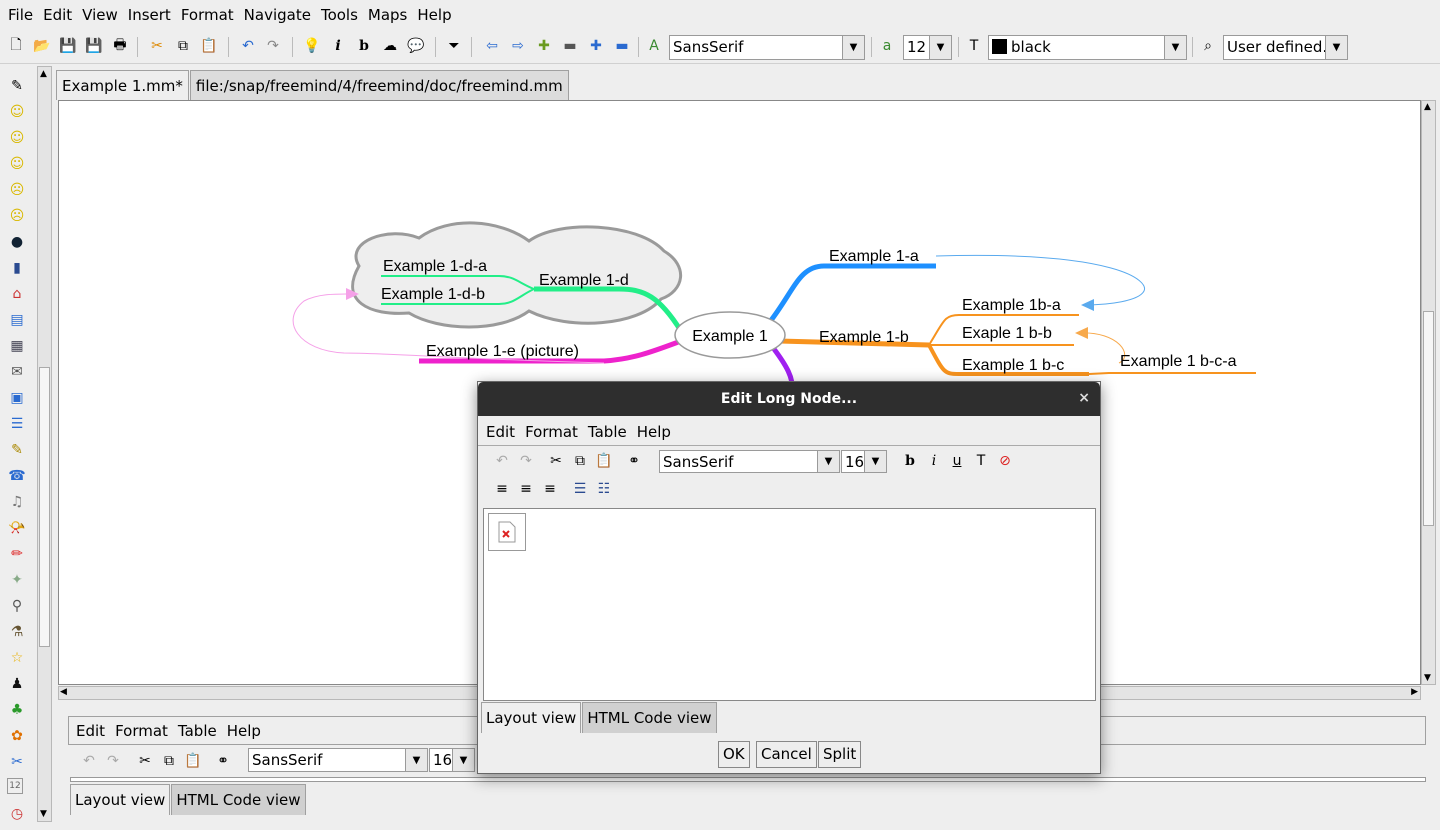 The width and height of the screenshot is (1440, 830). Describe the element at coordinates (17, 632) in the screenshot. I see `flask-icon: ⚗` at that location.